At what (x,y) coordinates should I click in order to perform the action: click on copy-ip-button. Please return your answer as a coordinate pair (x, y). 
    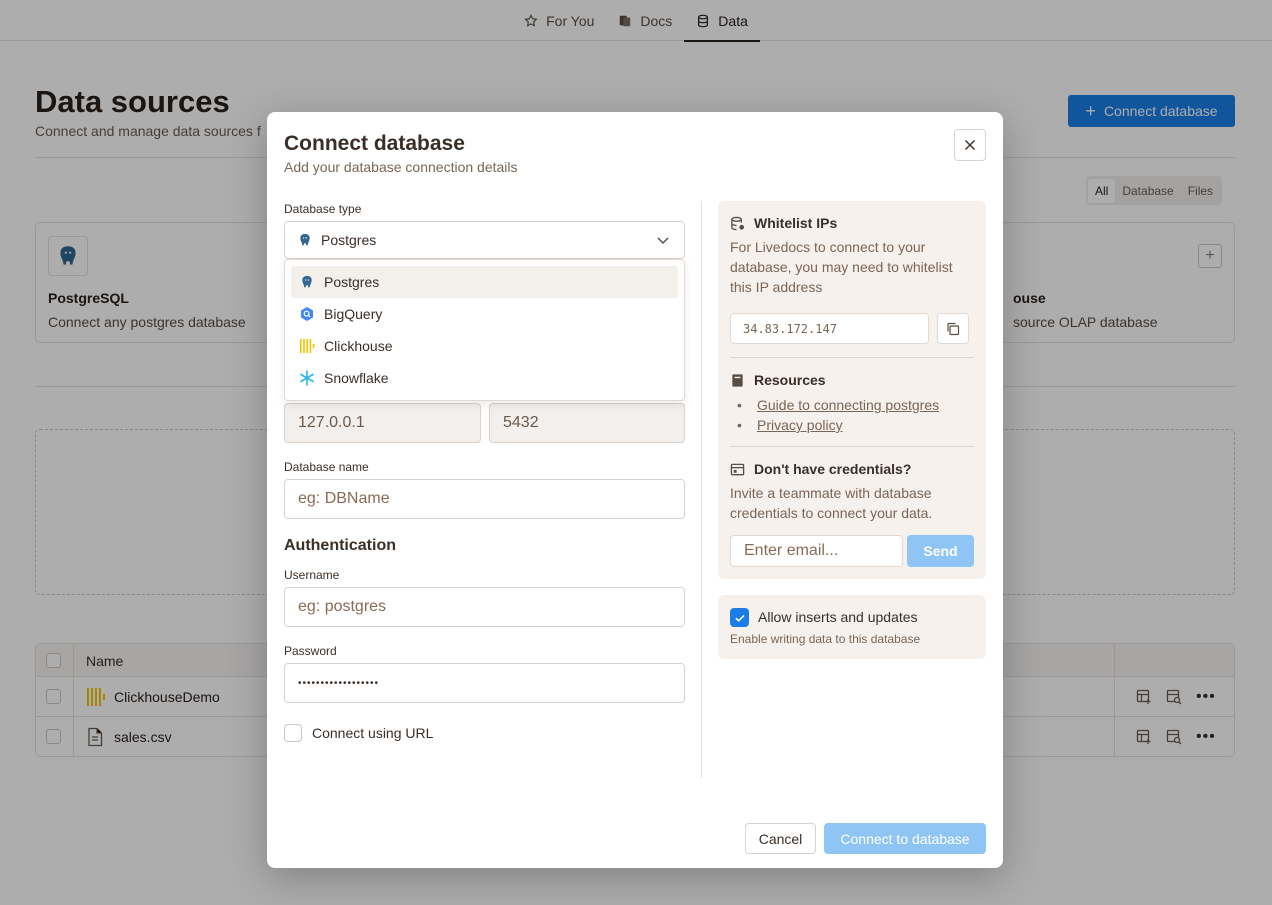
    Looking at the image, I should click on (953, 328).